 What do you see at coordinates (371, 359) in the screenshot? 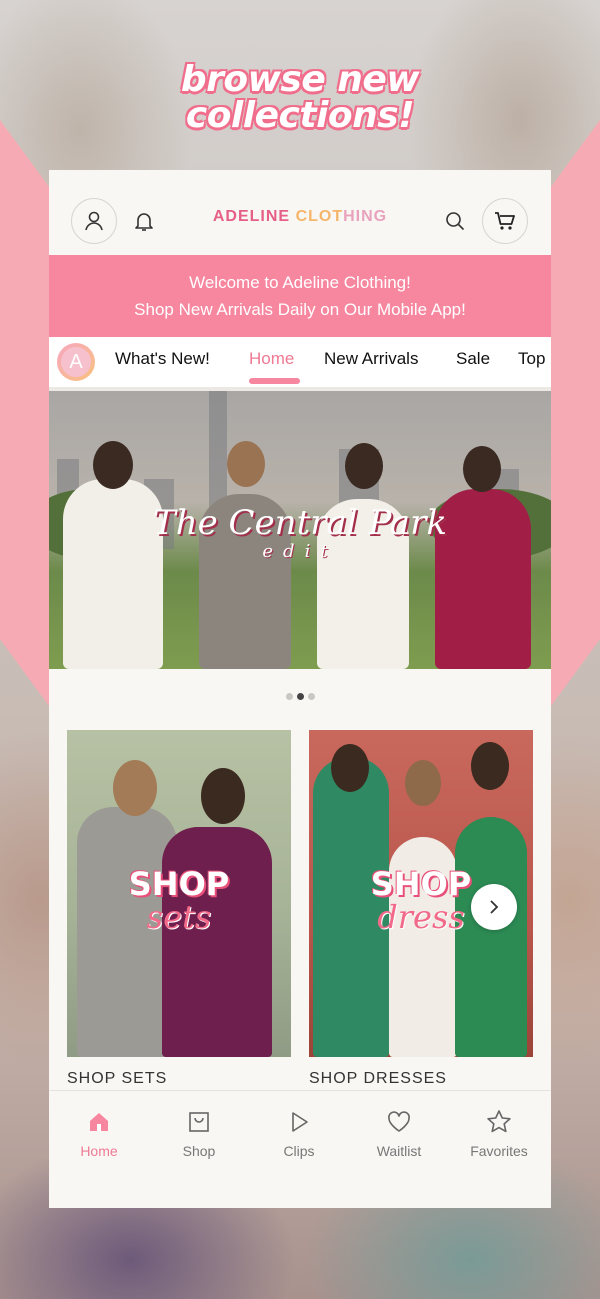
I see `tab-new-arrivals: New Arrivals` at bounding box center [371, 359].